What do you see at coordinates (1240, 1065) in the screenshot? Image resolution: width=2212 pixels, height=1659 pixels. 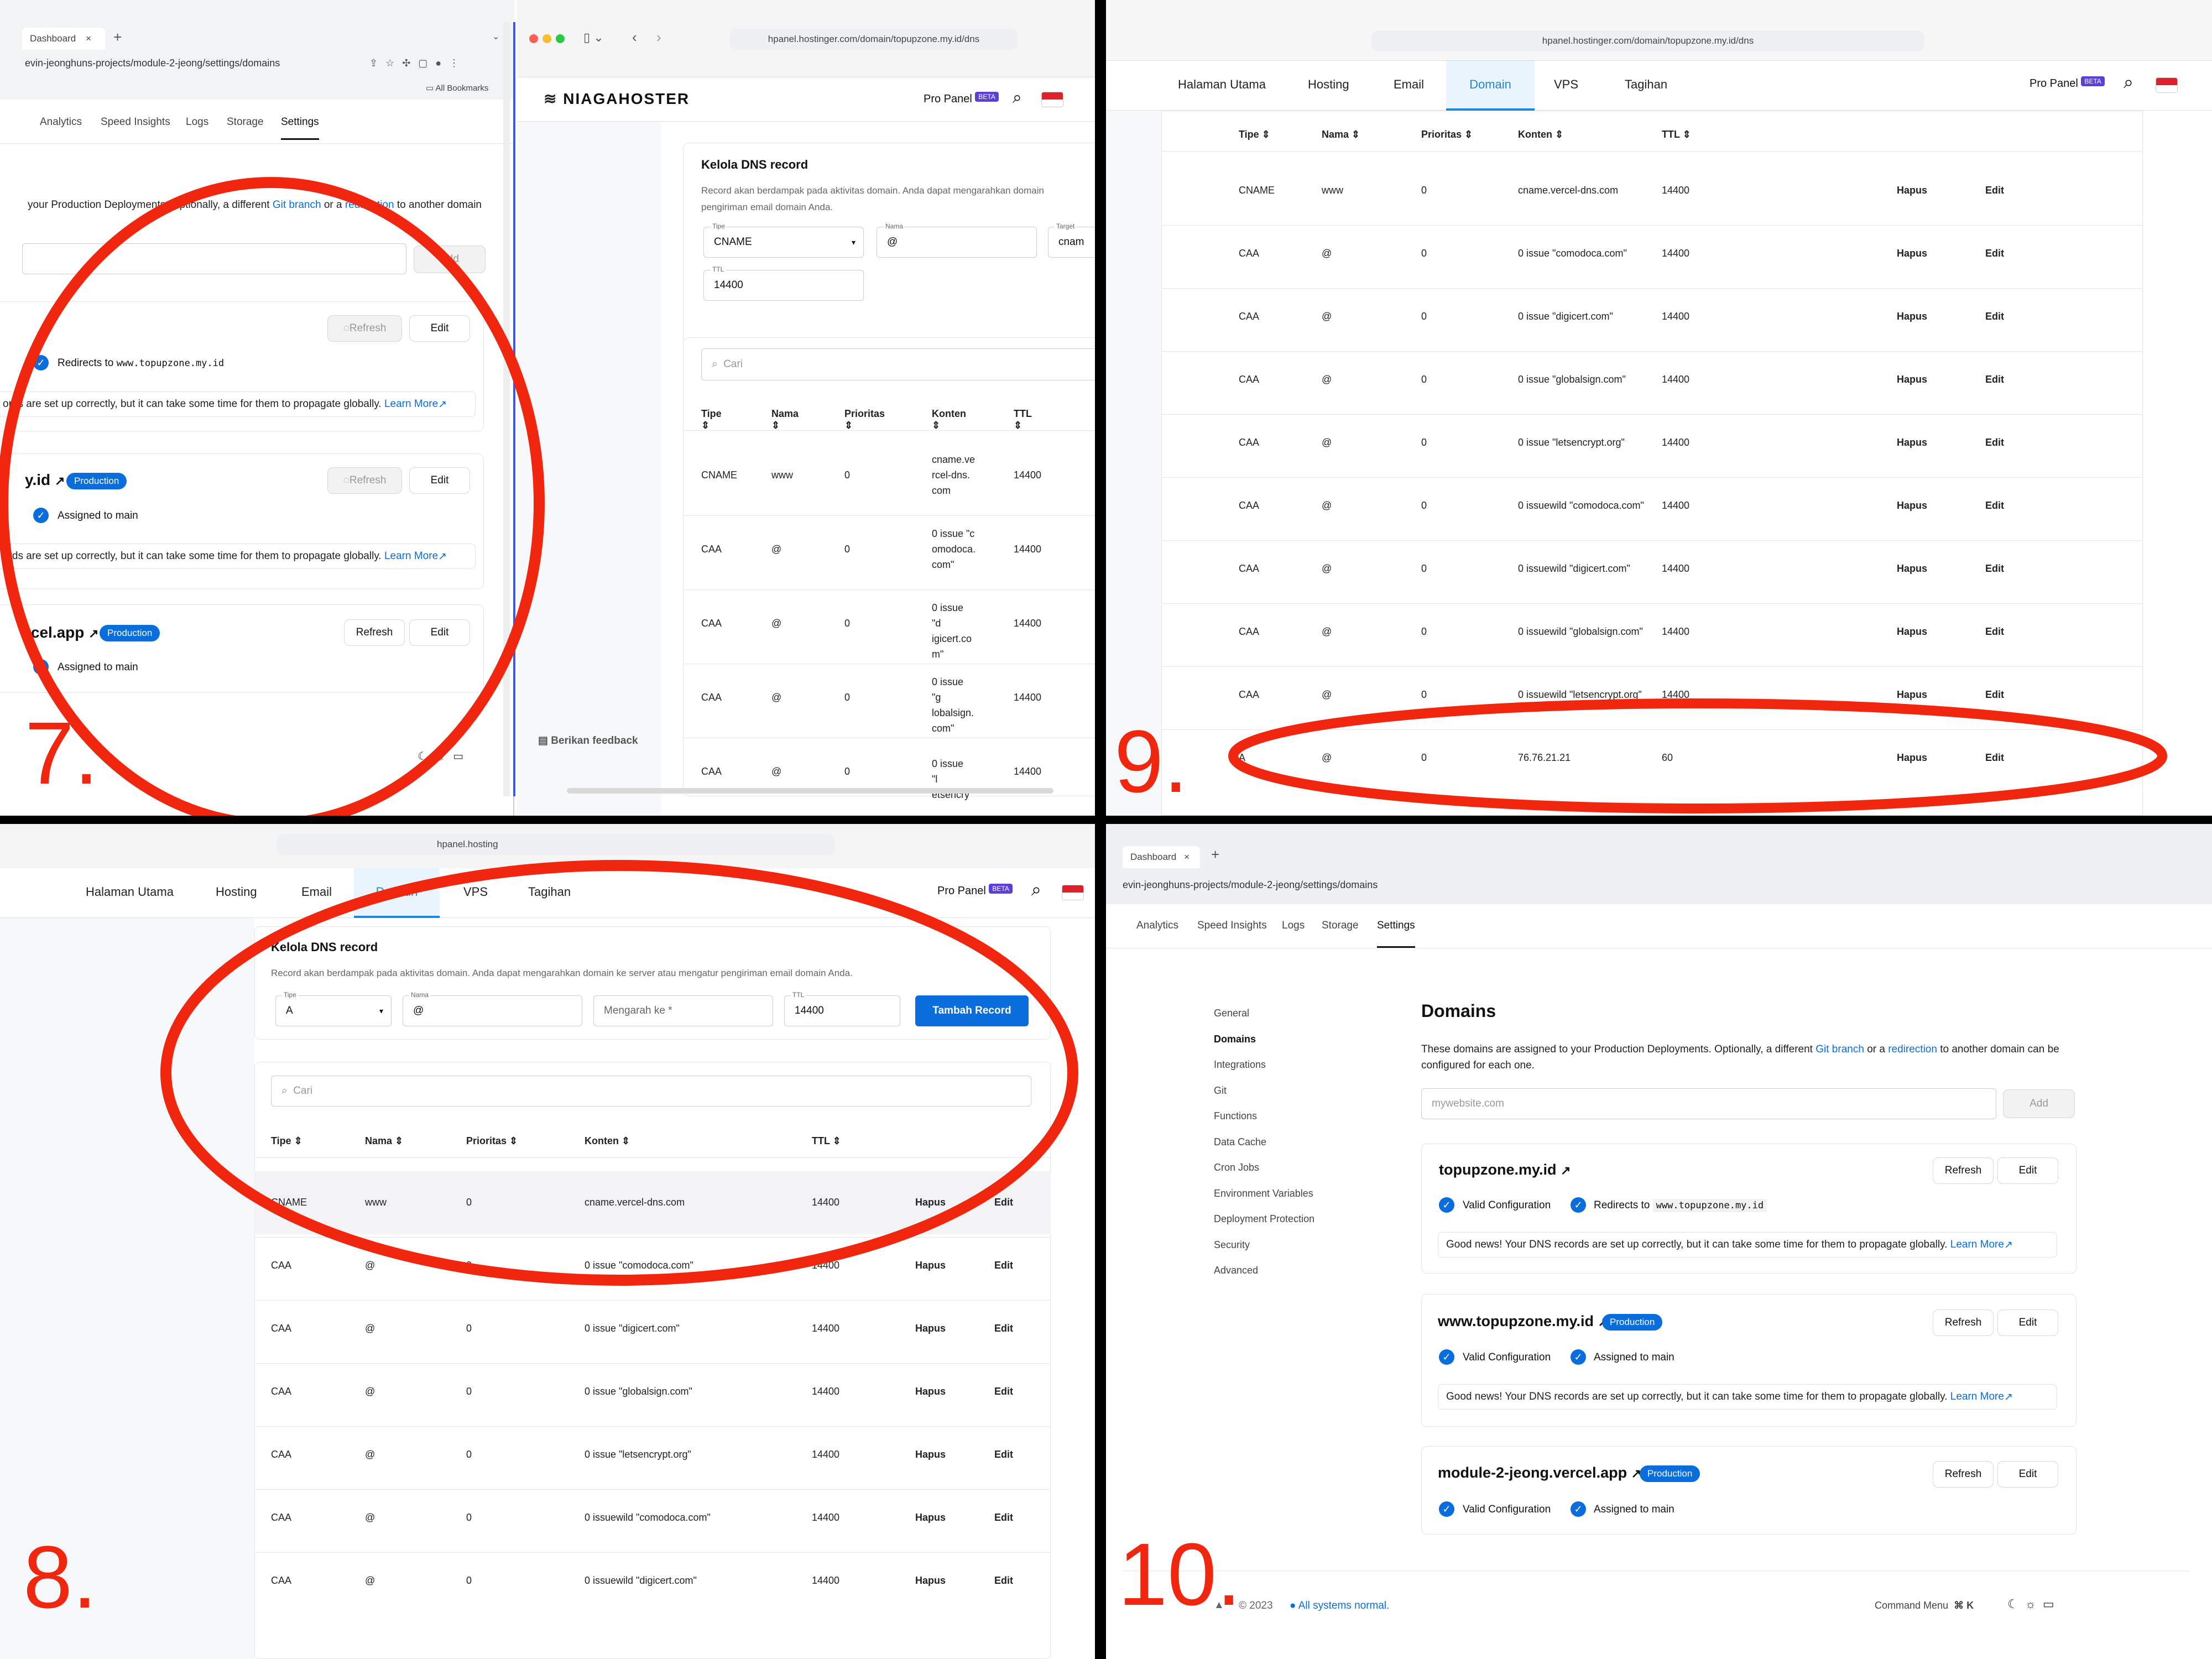 I see `sidebar-item: Integrations` at bounding box center [1240, 1065].